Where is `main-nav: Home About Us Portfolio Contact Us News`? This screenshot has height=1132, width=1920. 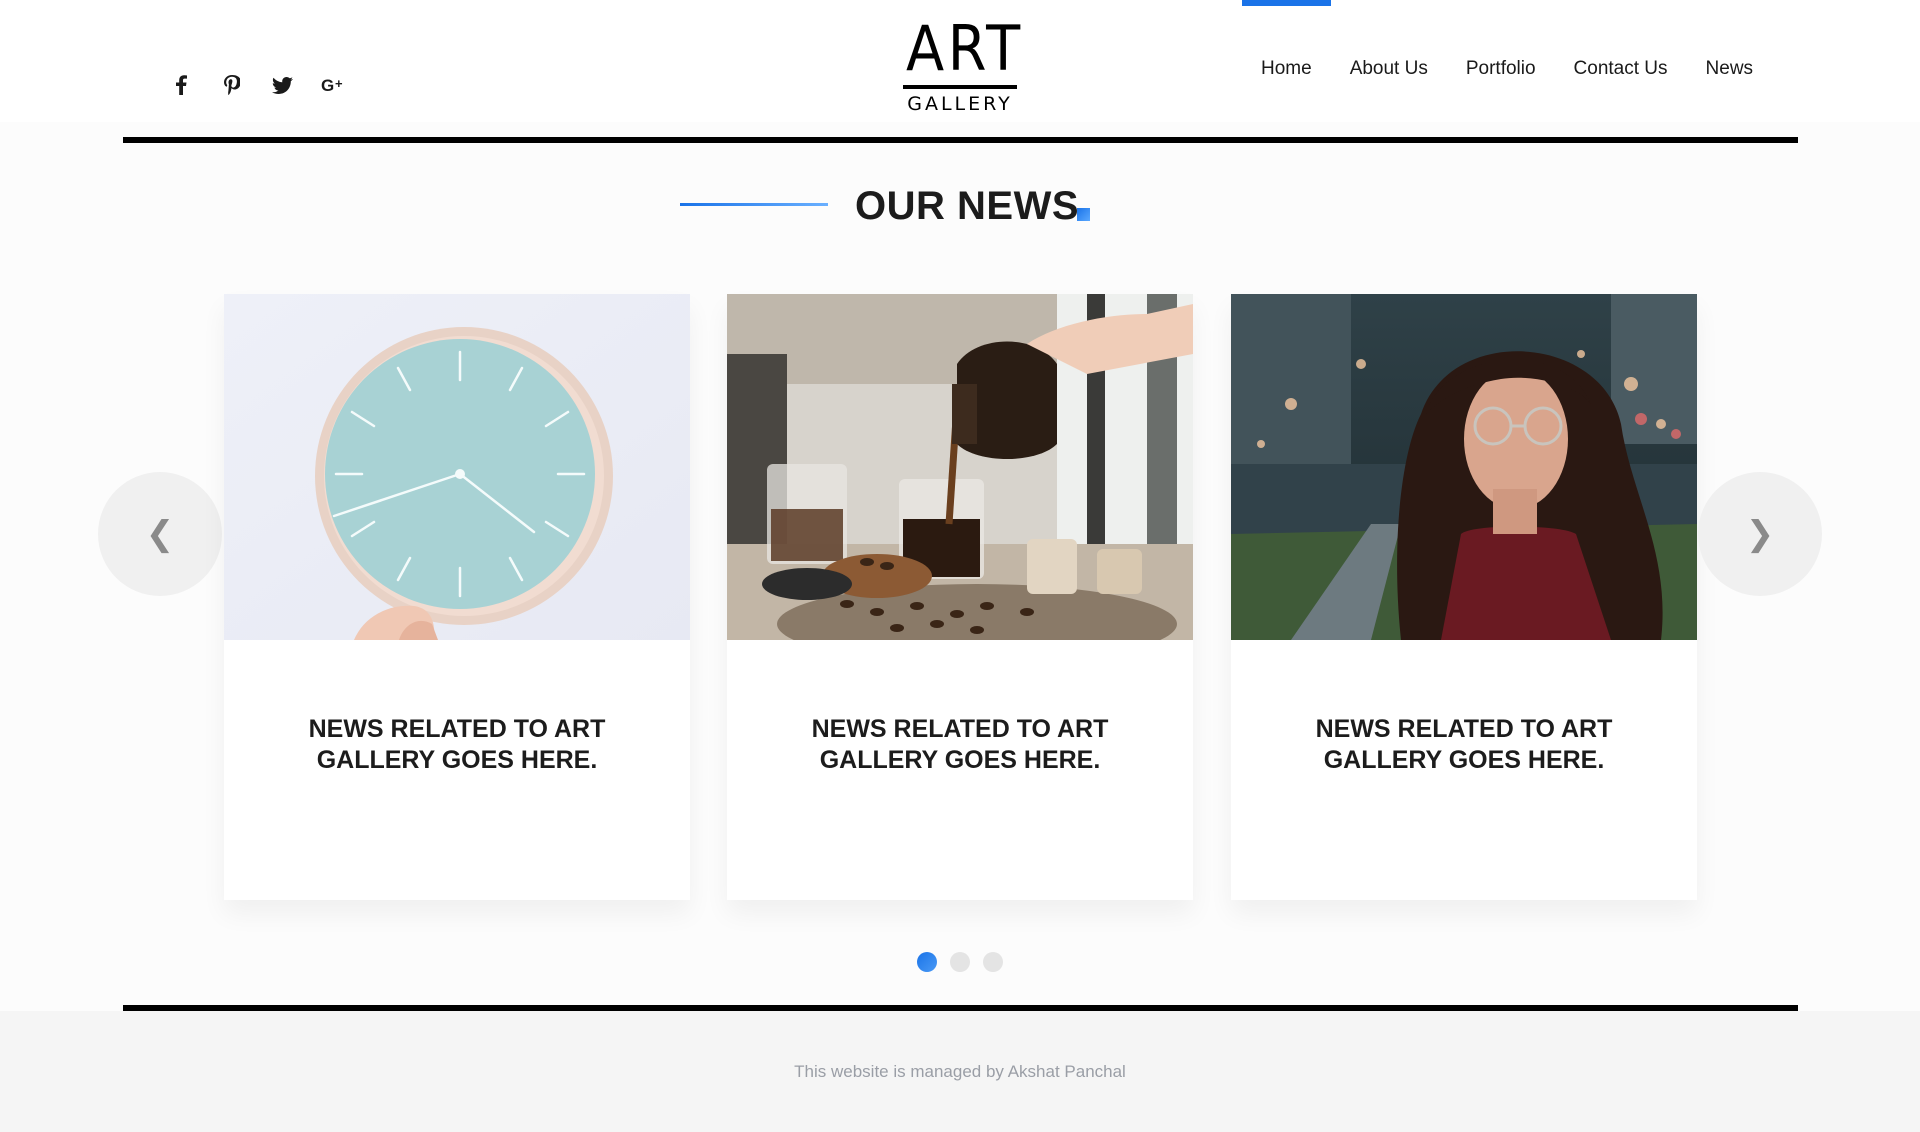 main-nav: Home About Us Portfolio Contact Us News is located at coordinates (1507, 61).